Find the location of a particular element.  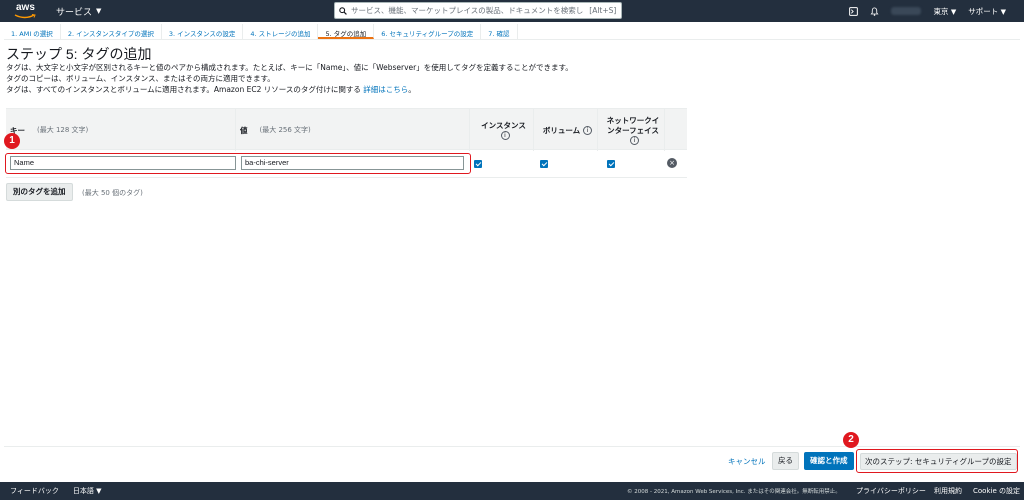

step-review: 7. 確認 is located at coordinates (499, 31).